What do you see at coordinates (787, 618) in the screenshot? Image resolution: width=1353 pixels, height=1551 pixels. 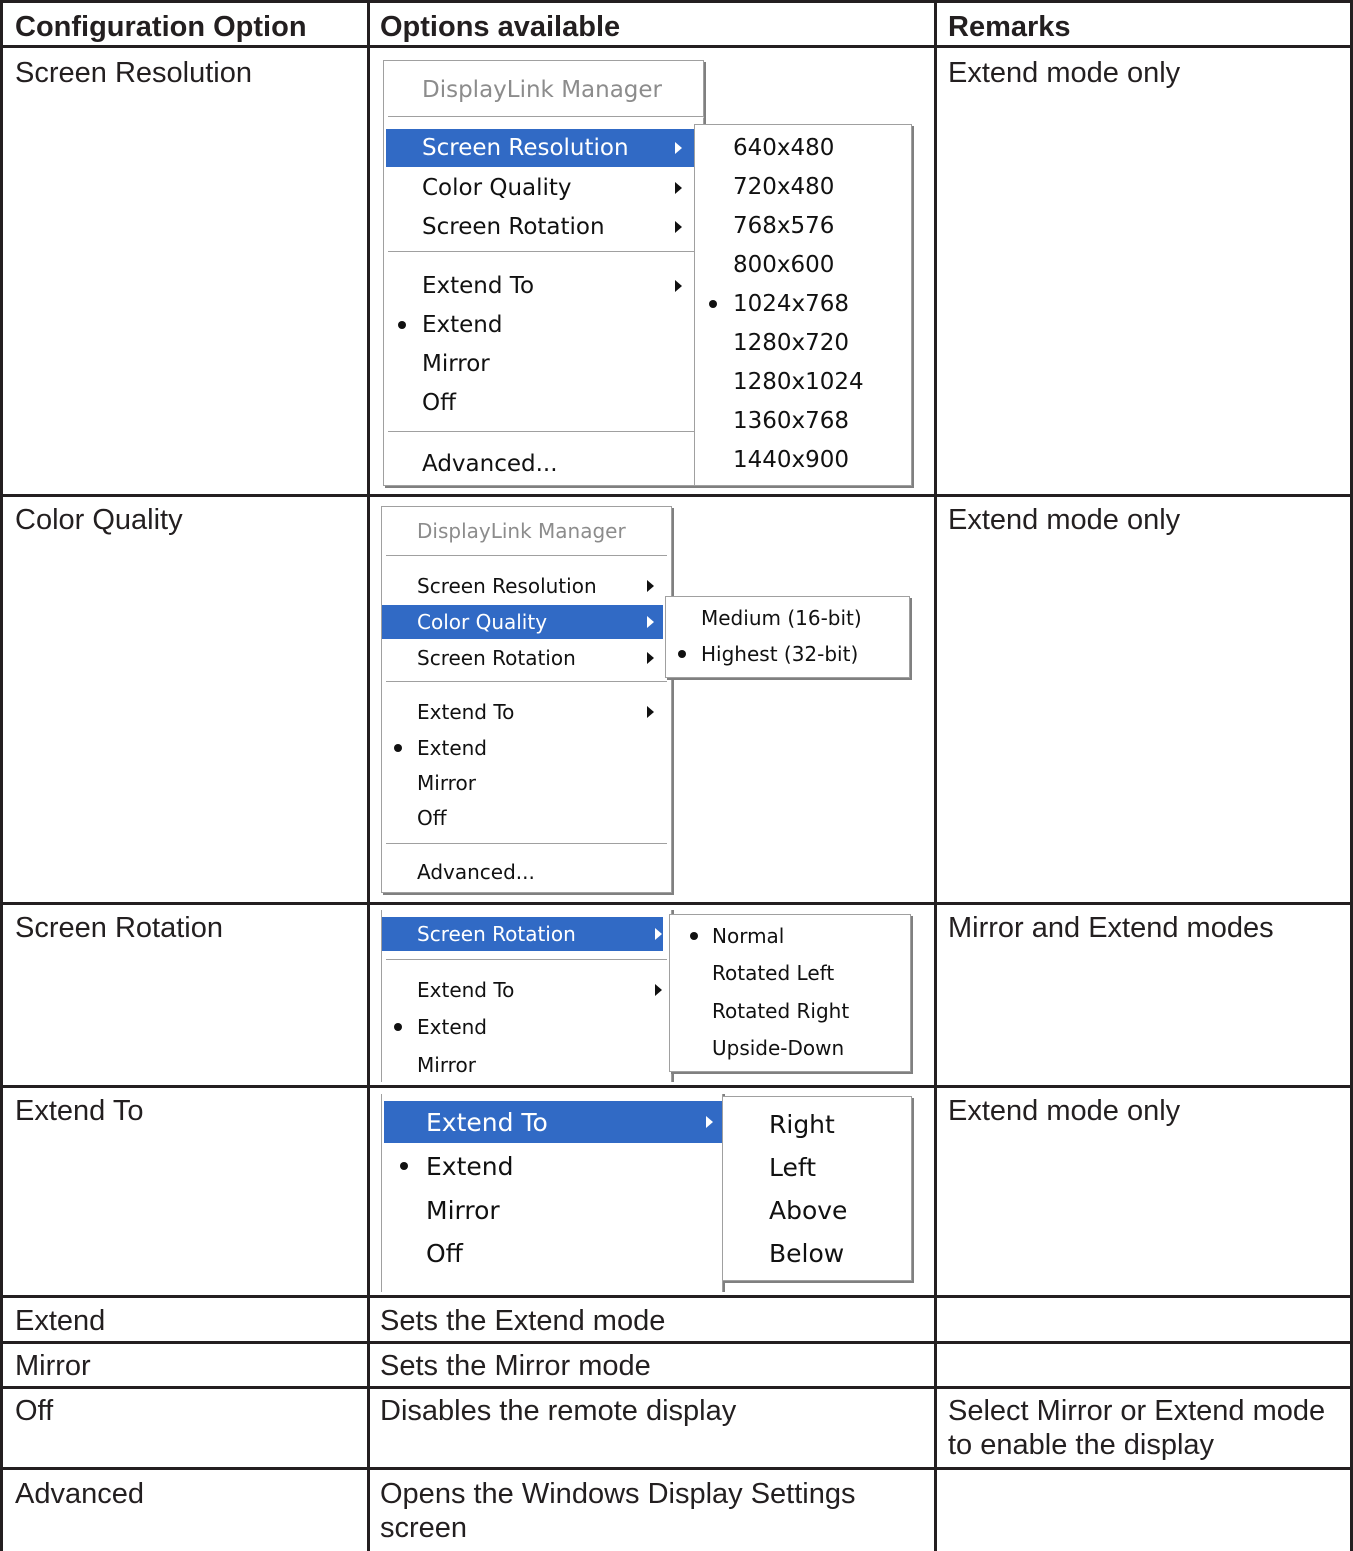 I see `menu-item-medium-16-bit: Medium (16-bit)` at bounding box center [787, 618].